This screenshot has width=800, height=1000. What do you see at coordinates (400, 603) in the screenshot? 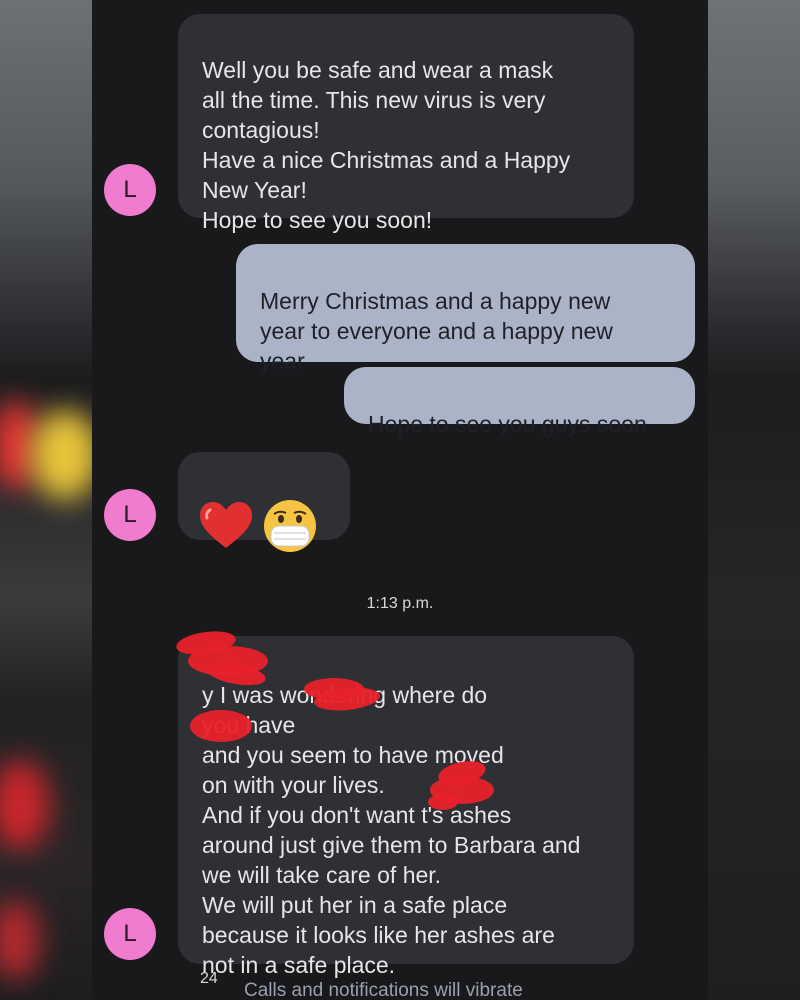
I see `message-timestamp: 1:13 p.m.` at bounding box center [400, 603].